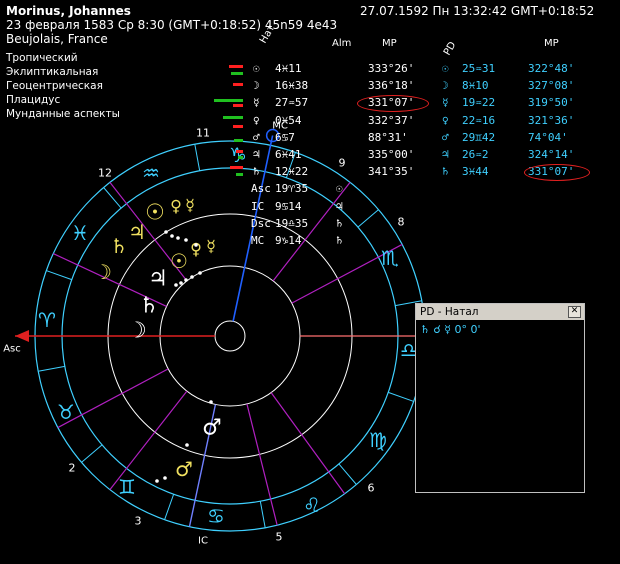 The width and height of the screenshot is (620, 564). I want to click on house-number: 6, so click(371, 488).